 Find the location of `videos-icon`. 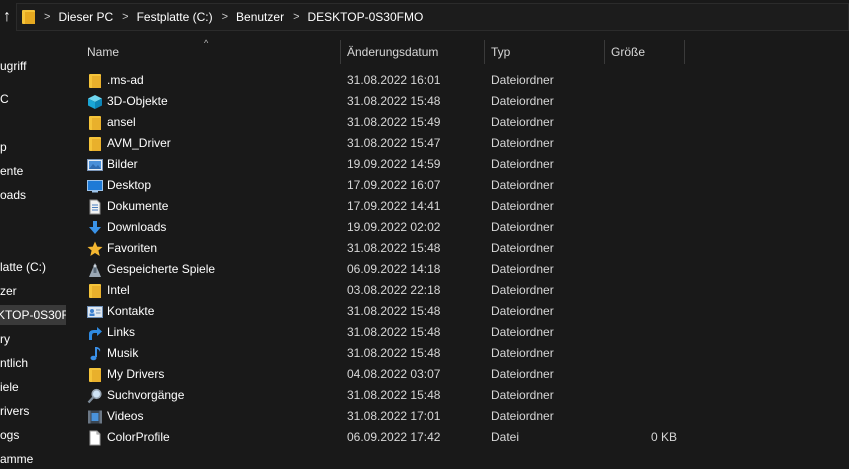

videos-icon is located at coordinates (95, 417).